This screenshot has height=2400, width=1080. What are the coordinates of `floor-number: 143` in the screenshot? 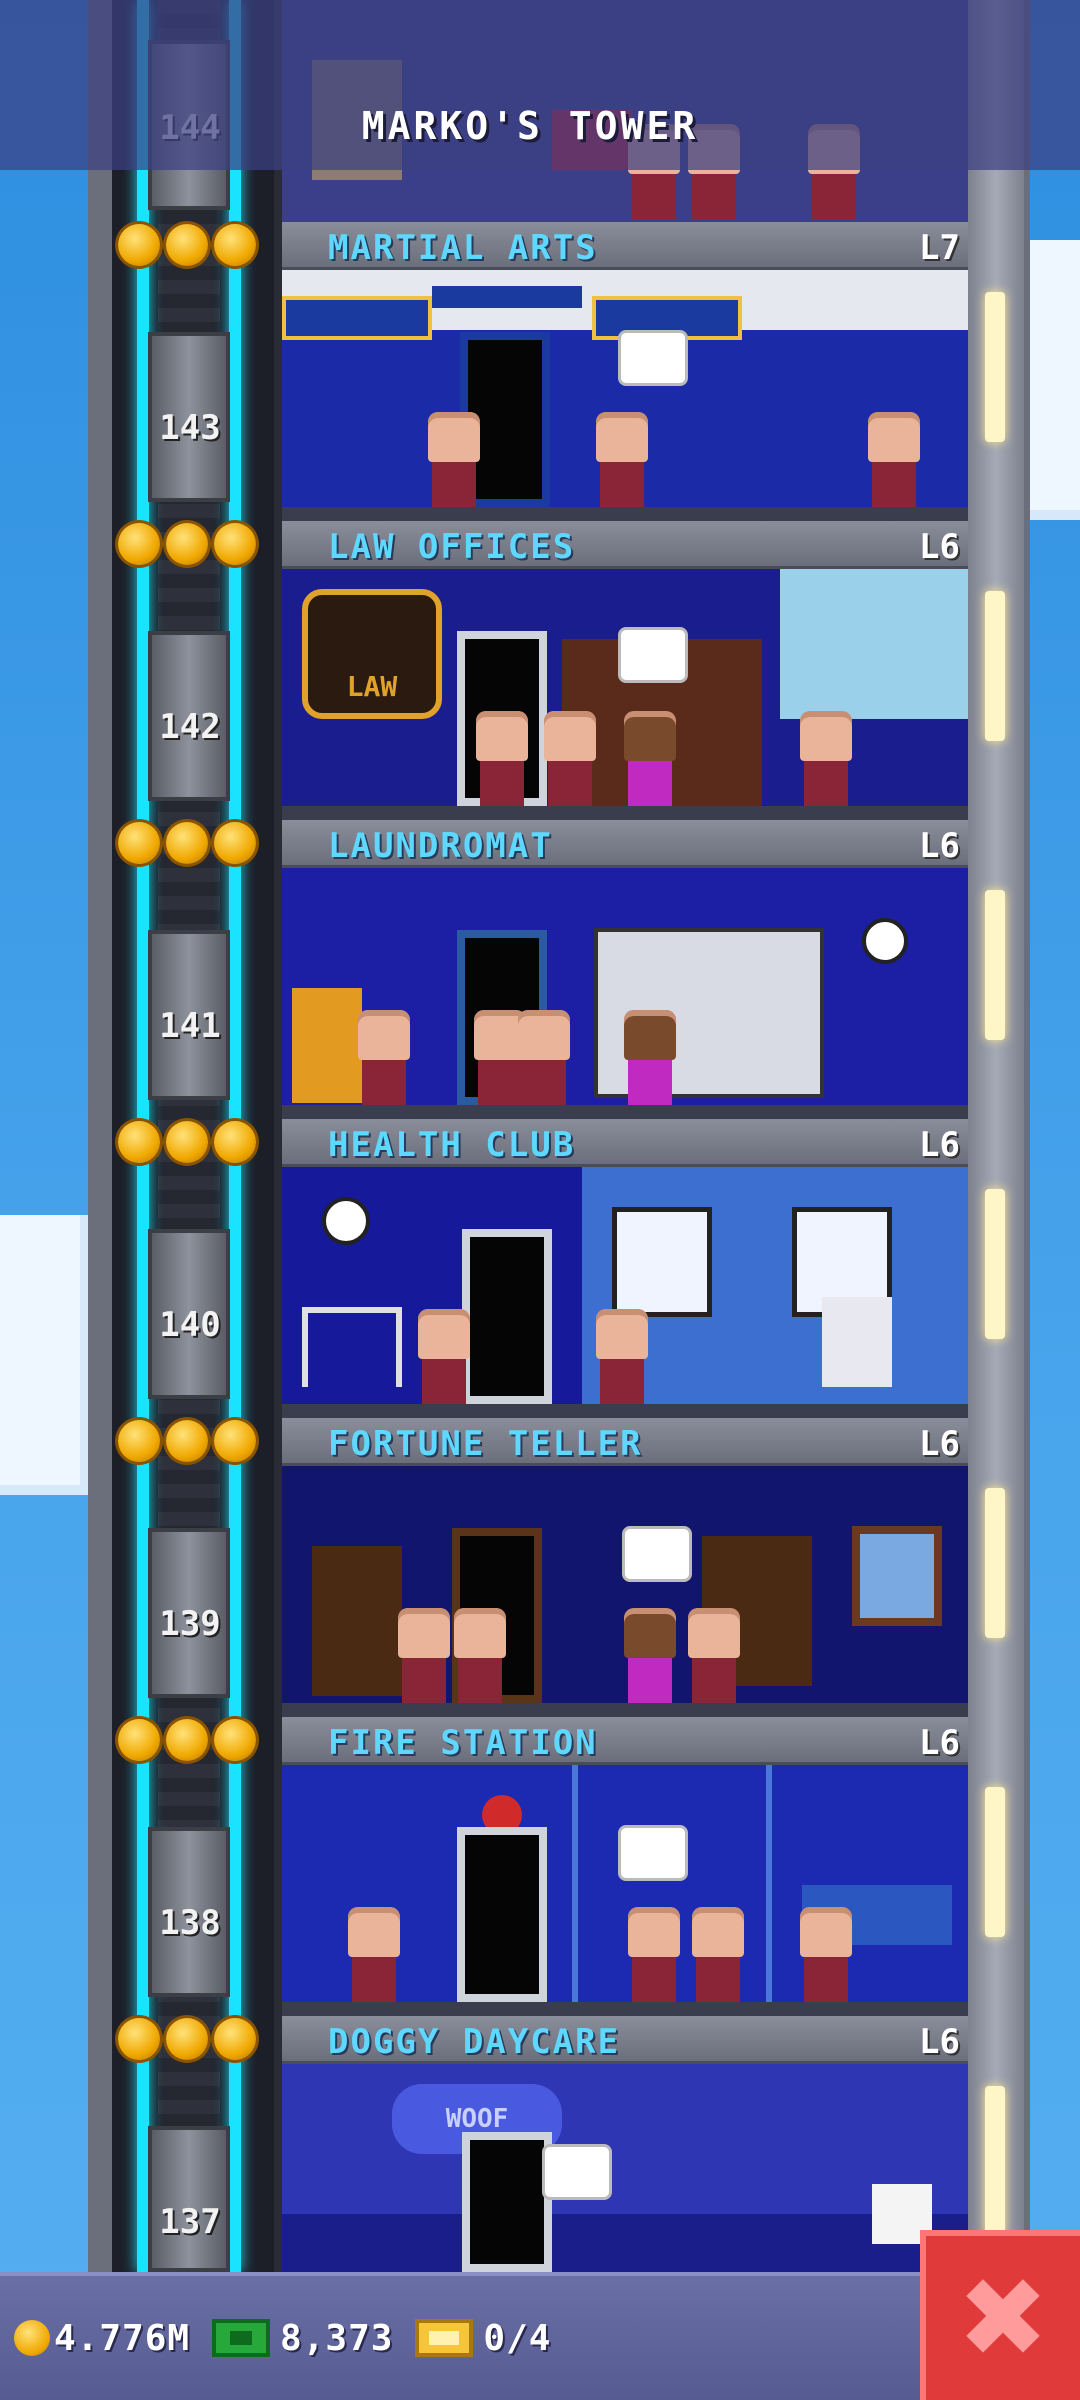 It's located at (190, 428).